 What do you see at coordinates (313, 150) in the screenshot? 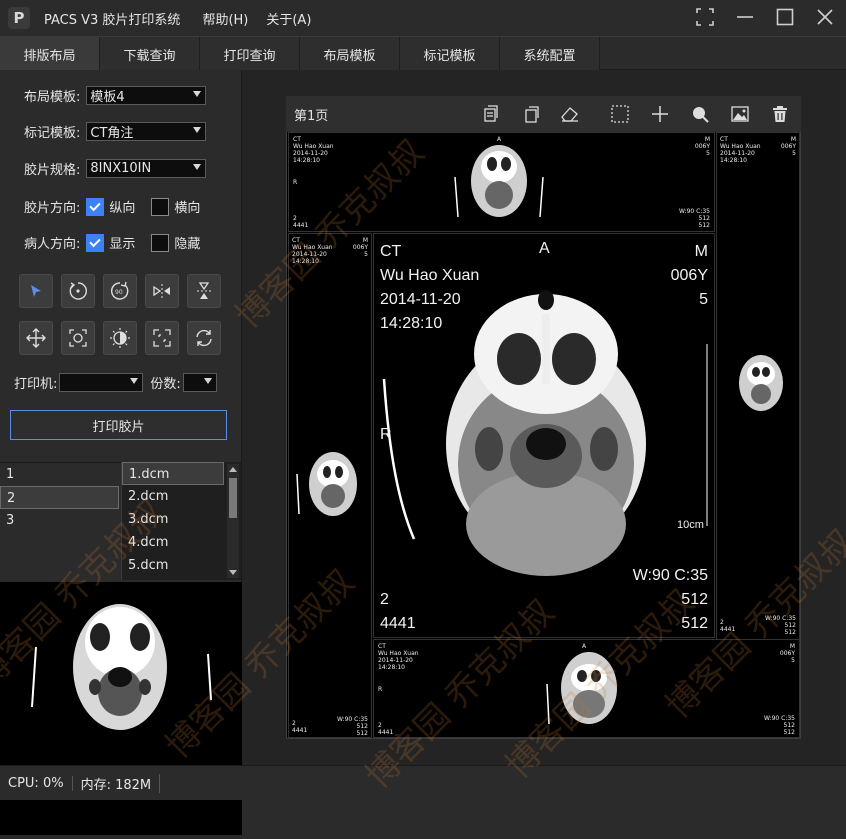
I see `cell-overlay-topleft: CT Wu Hao Xuan 2014-11-20 14:28:10` at bounding box center [313, 150].